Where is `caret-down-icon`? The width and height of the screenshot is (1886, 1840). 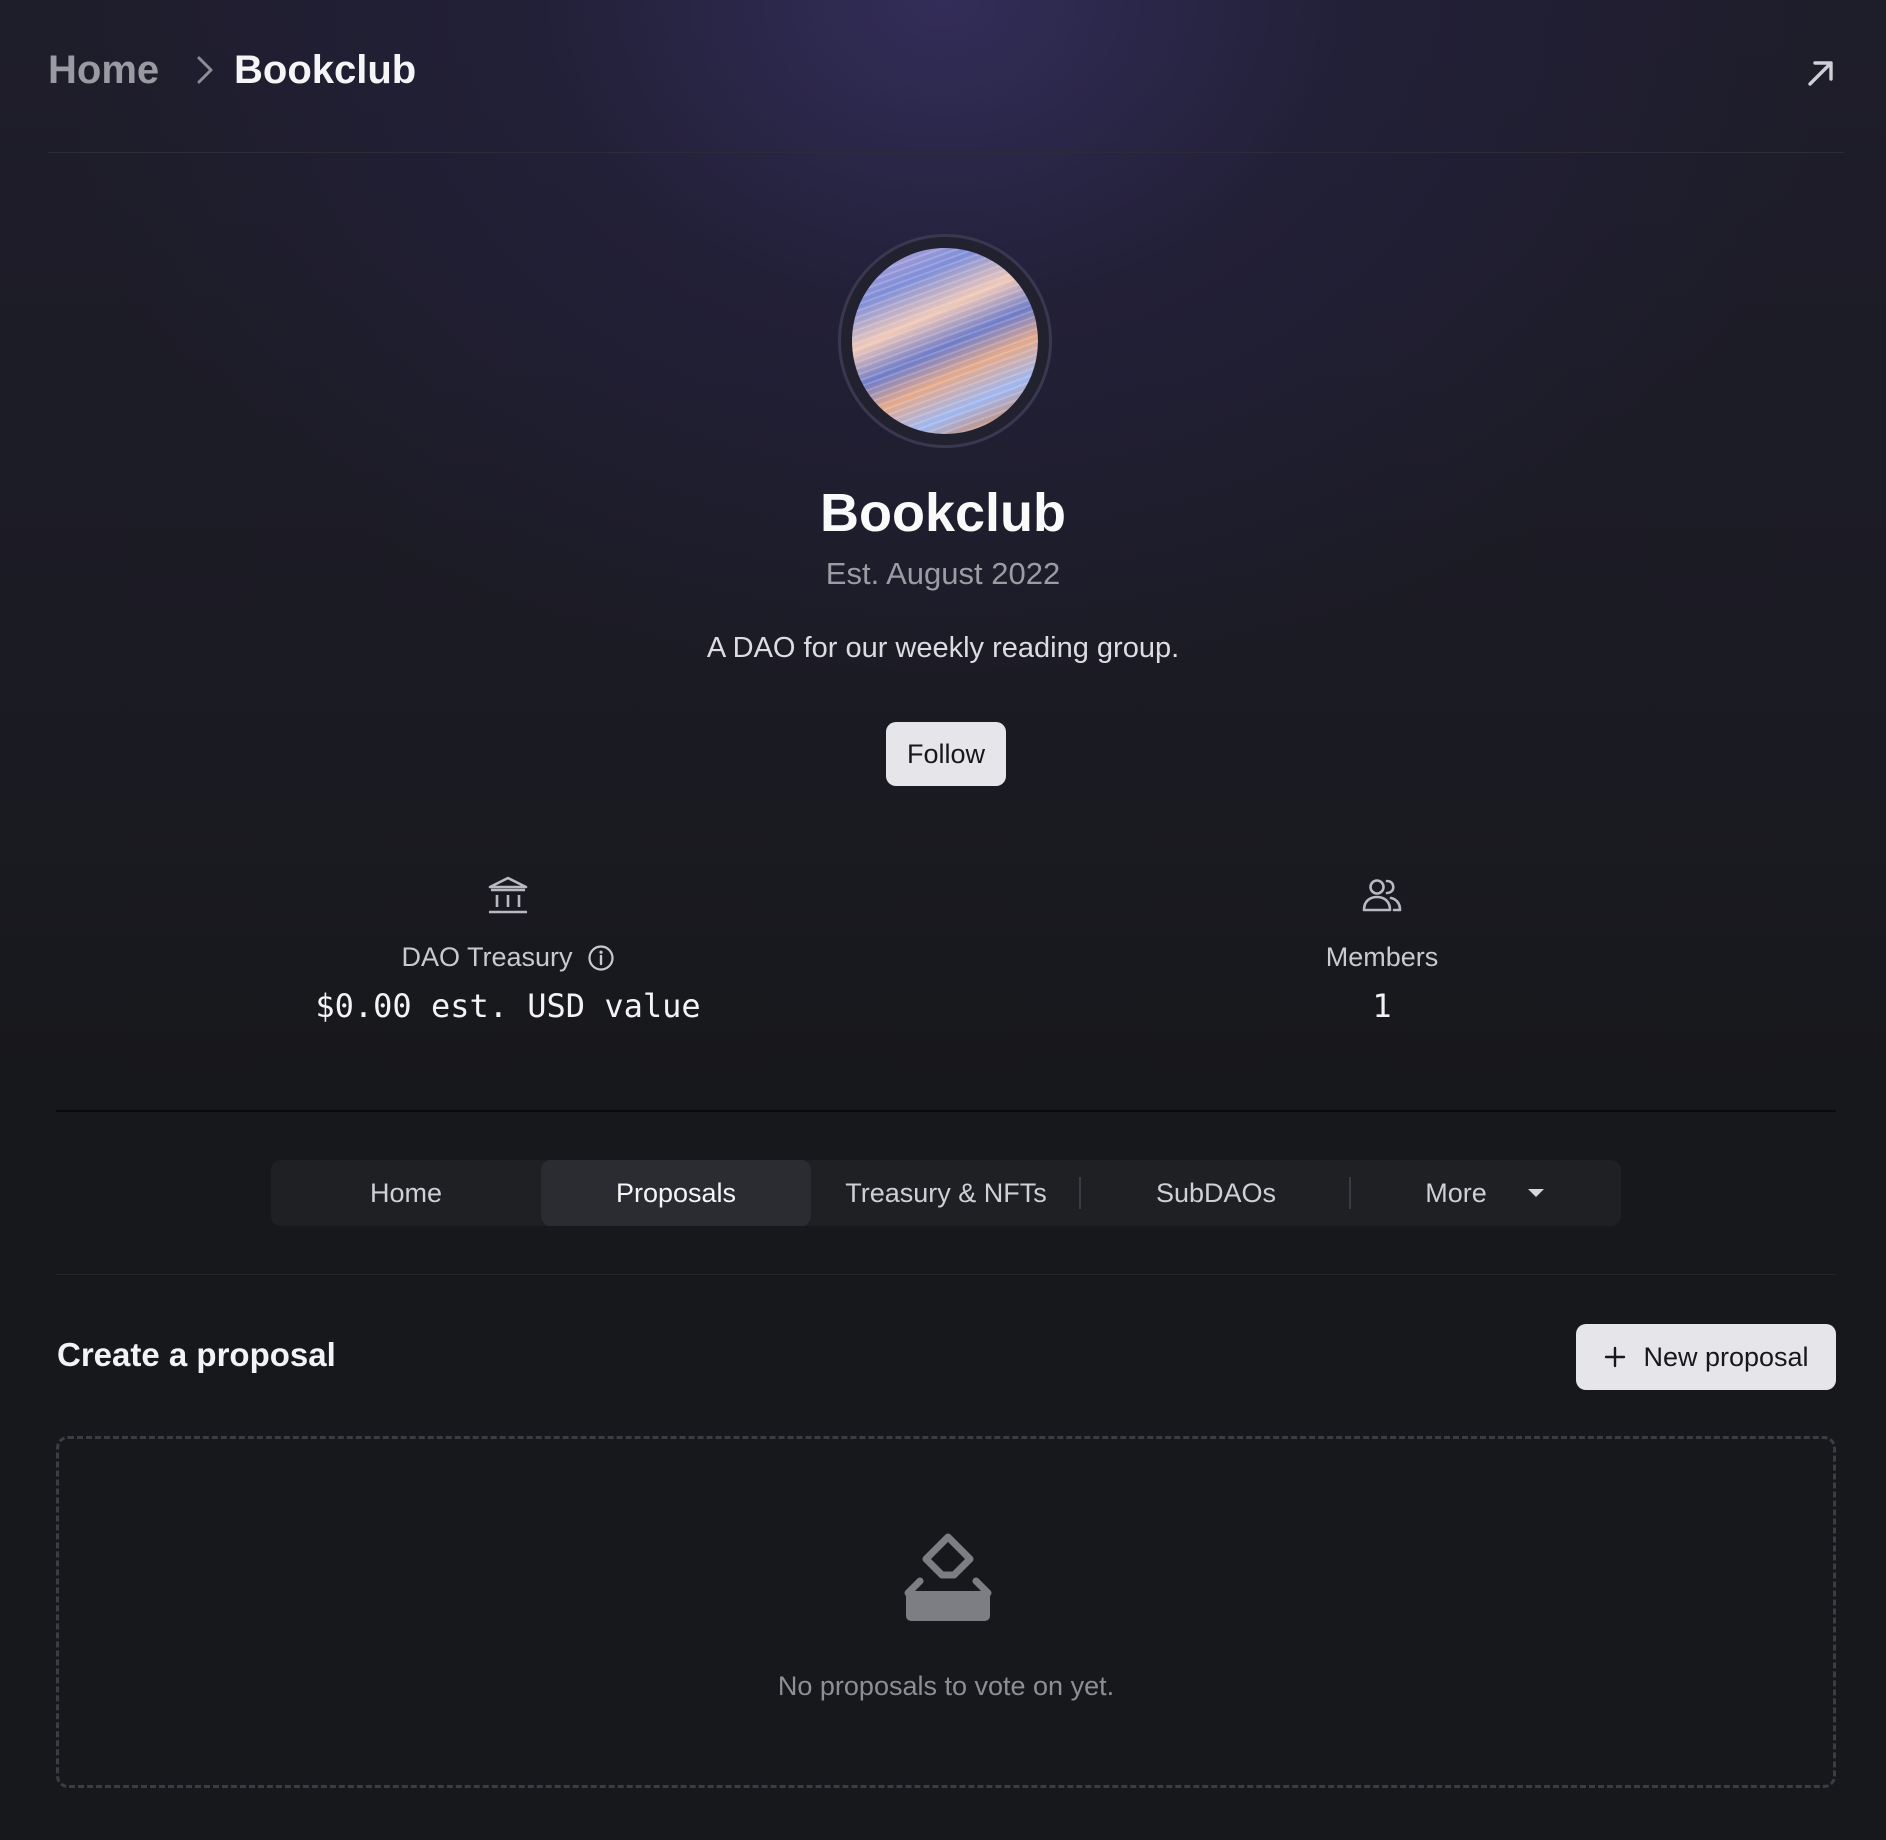
caret-down-icon is located at coordinates (1535, 1193).